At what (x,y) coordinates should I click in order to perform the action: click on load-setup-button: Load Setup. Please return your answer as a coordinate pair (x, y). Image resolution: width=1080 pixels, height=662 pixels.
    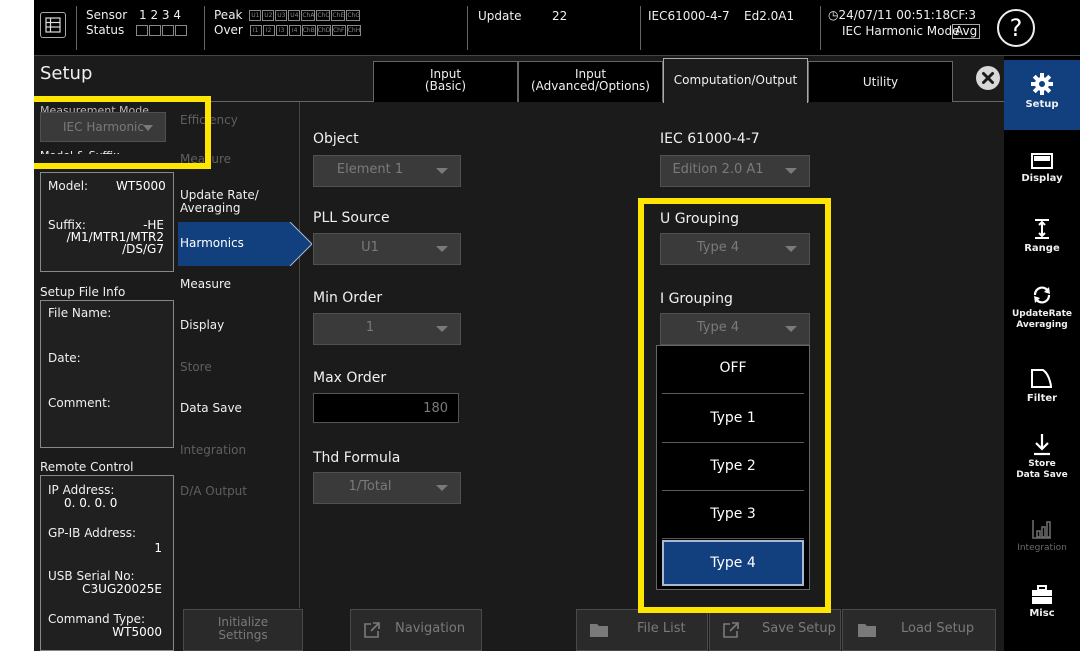
    Looking at the image, I should click on (919, 630).